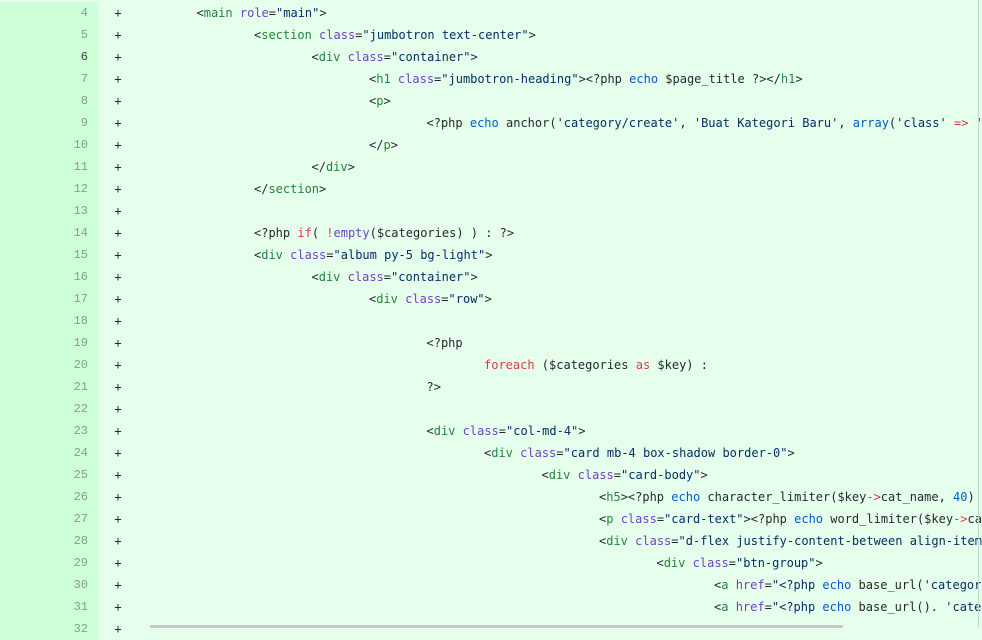 The image size is (982, 640). I want to click on code-token: ><?php, so click(604, 79).